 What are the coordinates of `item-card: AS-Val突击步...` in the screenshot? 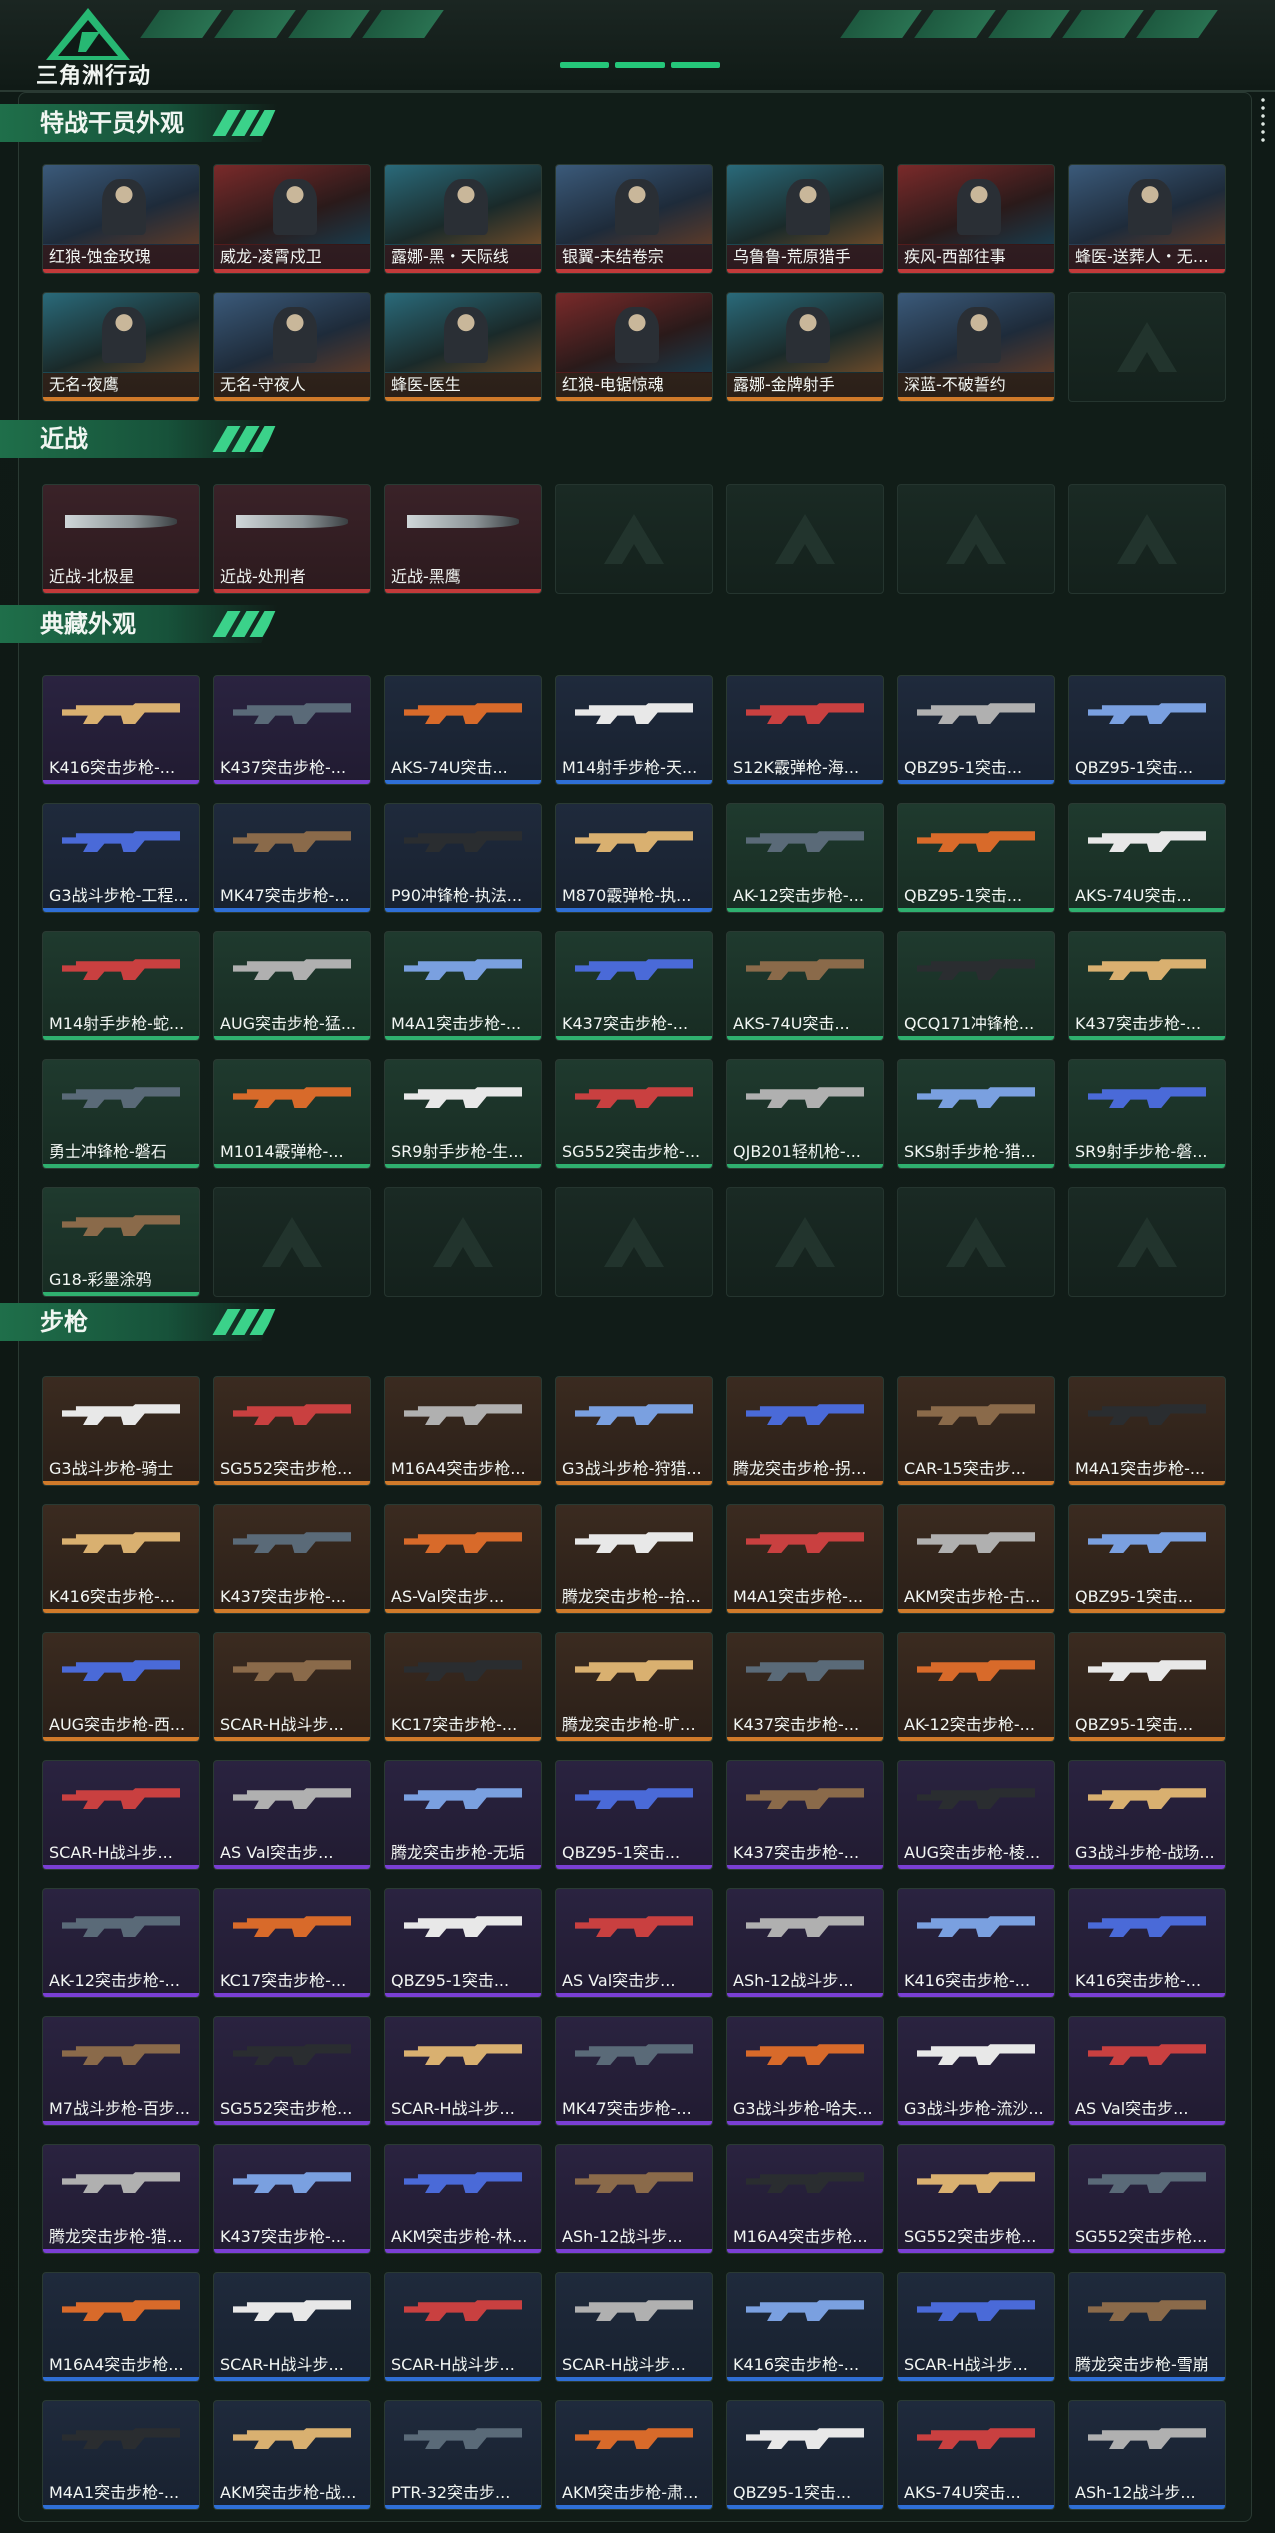 It's located at (463, 1559).